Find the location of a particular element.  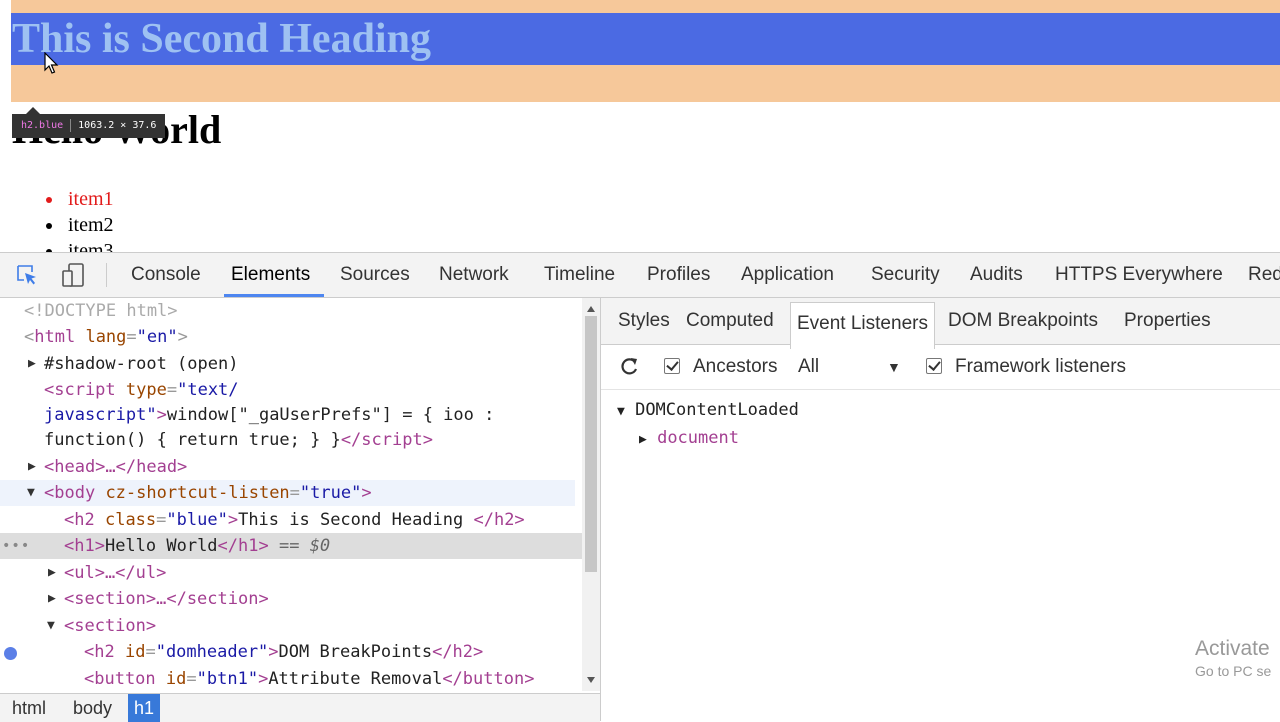

event-target-document: ▶ document is located at coordinates (689, 438).